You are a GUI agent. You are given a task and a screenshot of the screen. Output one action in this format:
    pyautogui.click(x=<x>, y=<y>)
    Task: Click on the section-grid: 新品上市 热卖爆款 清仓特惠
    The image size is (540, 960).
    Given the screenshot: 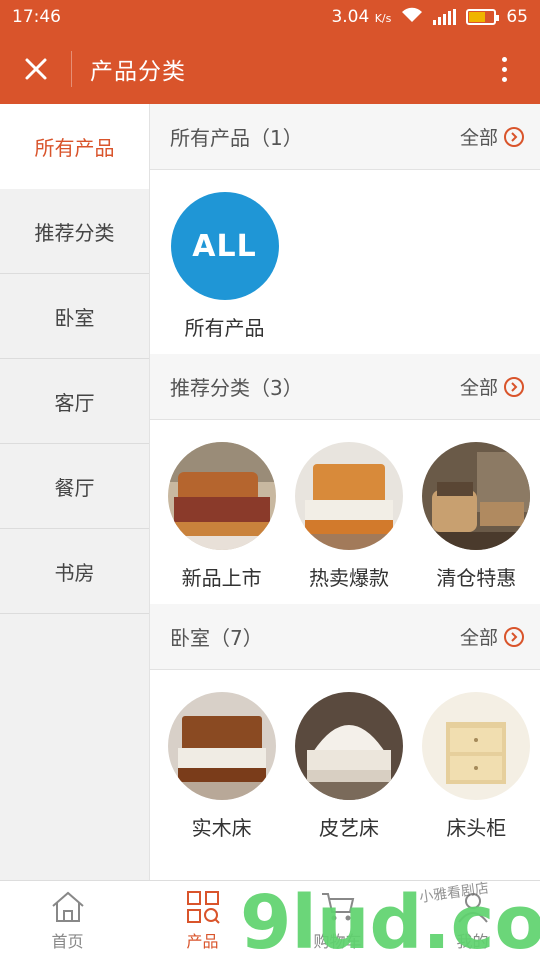 What is the action you would take?
    pyautogui.click(x=345, y=512)
    